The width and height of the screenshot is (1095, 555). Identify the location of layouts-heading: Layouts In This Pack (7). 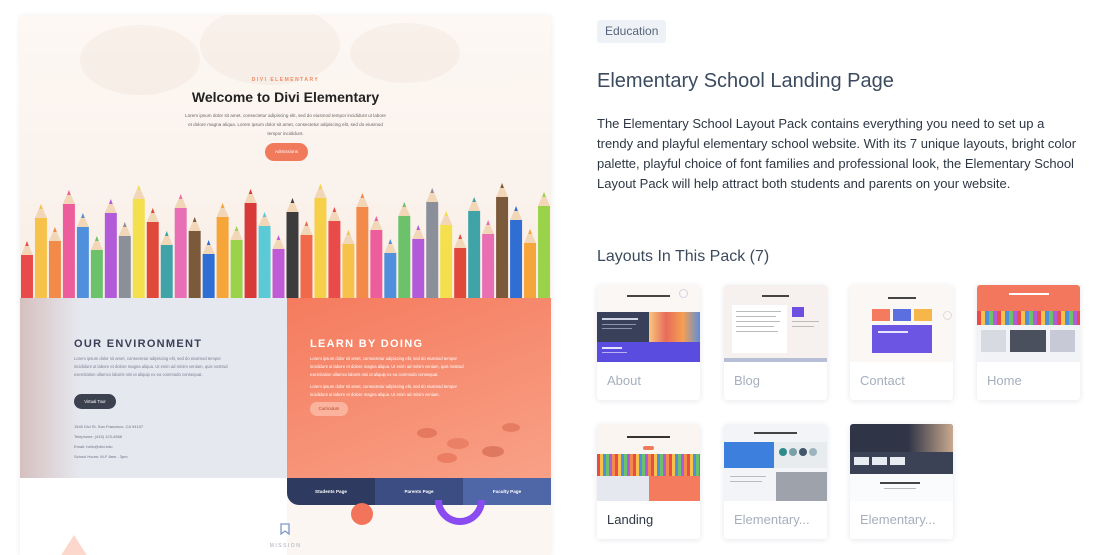
(683, 256).